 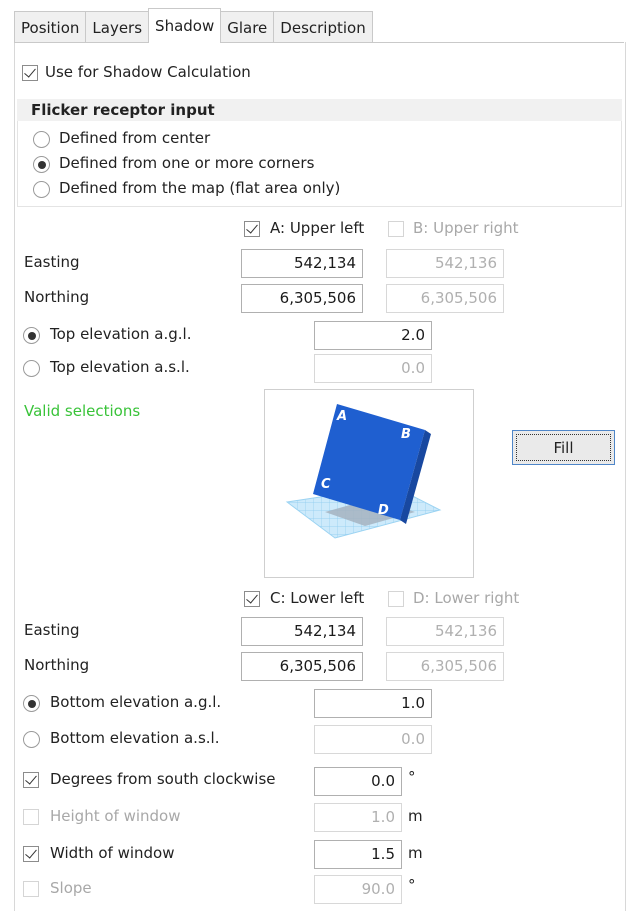 I want to click on corner-d-checkbox, so click(x=396, y=599).